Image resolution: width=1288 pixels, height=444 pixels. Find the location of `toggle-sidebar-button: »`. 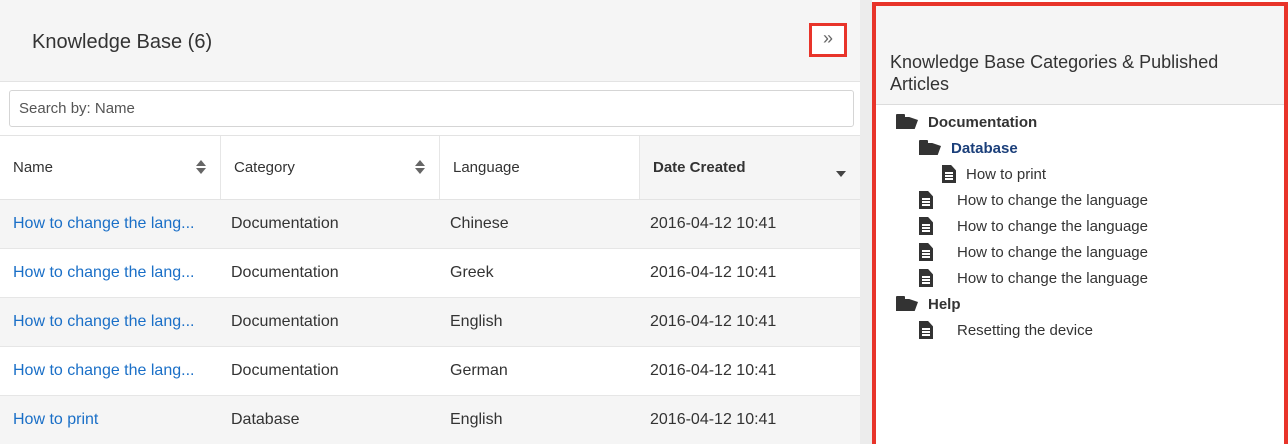

toggle-sidebar-button: » is located at coordinates (828, 40).